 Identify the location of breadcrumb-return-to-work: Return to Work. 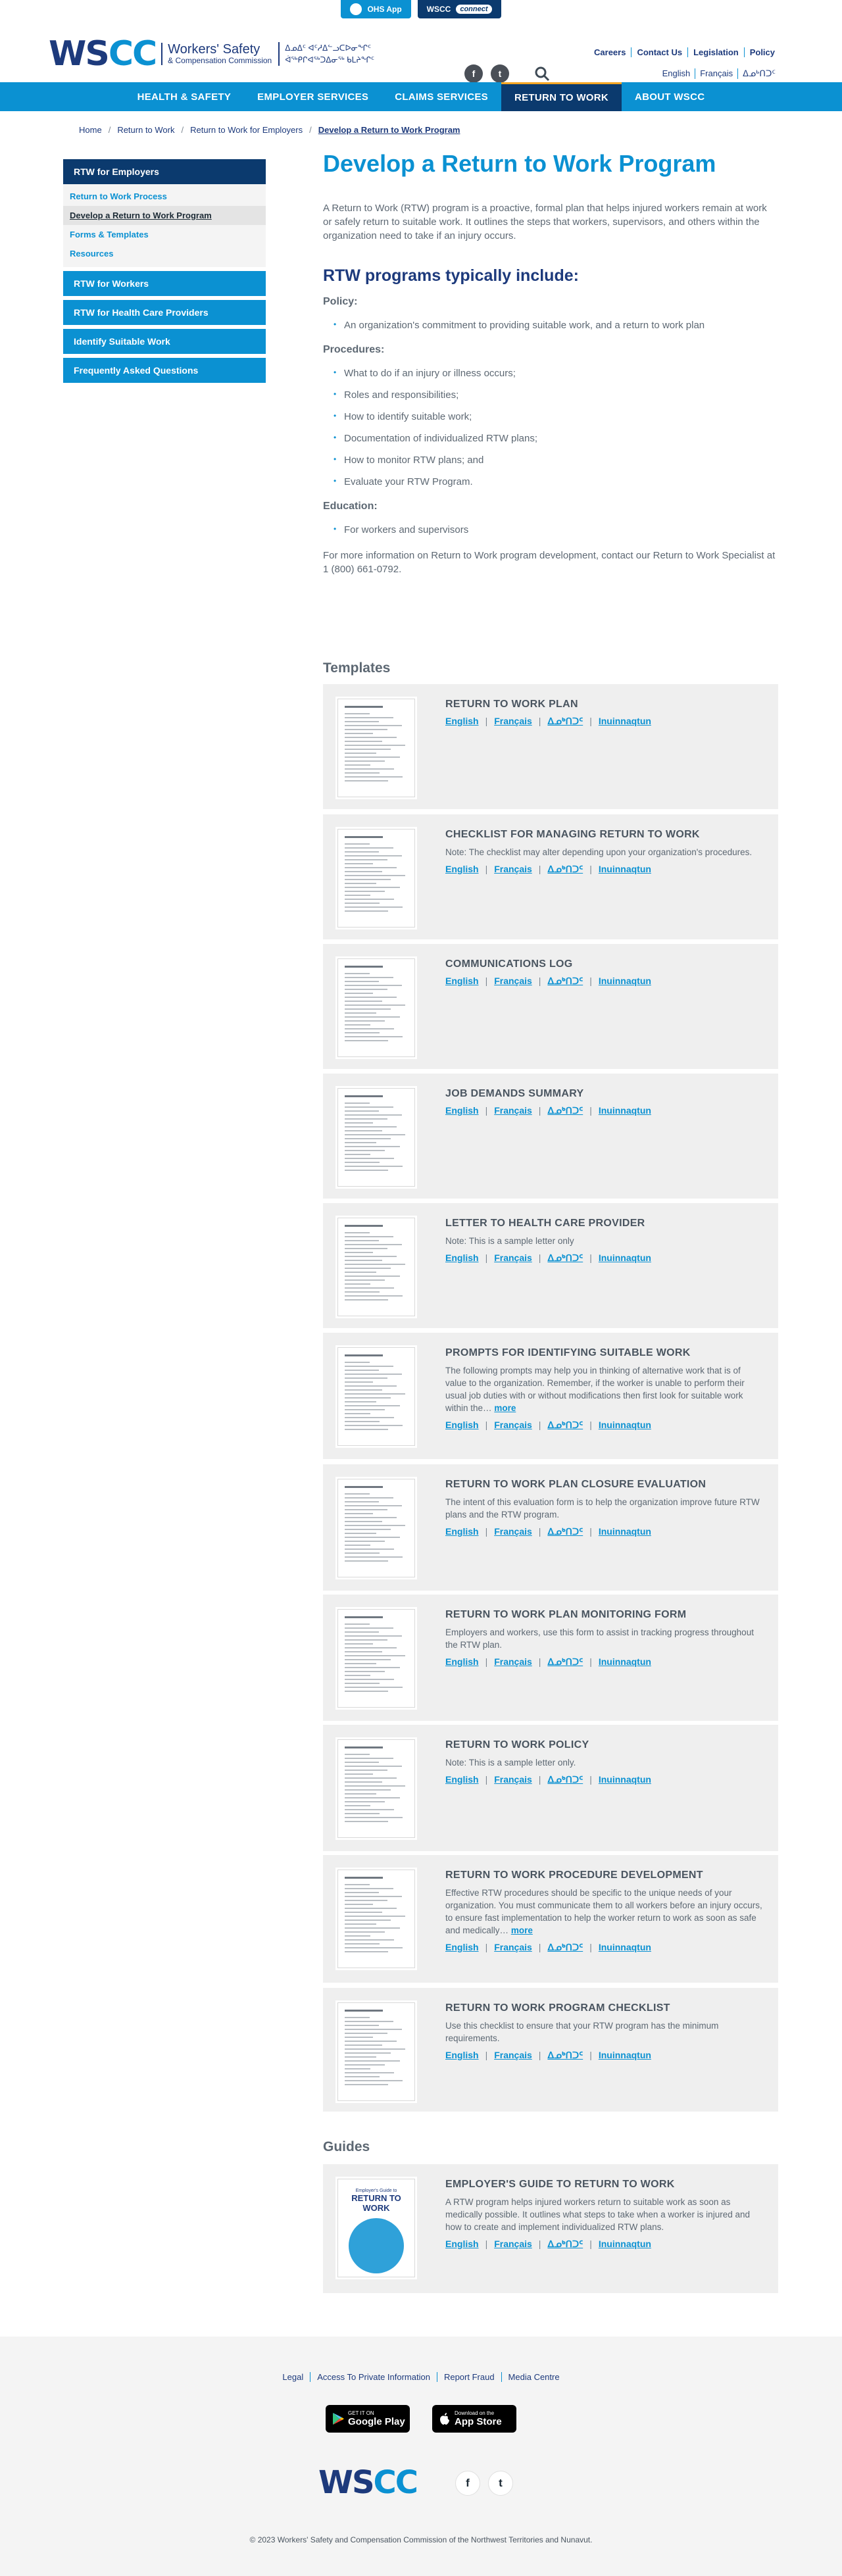
(145, 130).